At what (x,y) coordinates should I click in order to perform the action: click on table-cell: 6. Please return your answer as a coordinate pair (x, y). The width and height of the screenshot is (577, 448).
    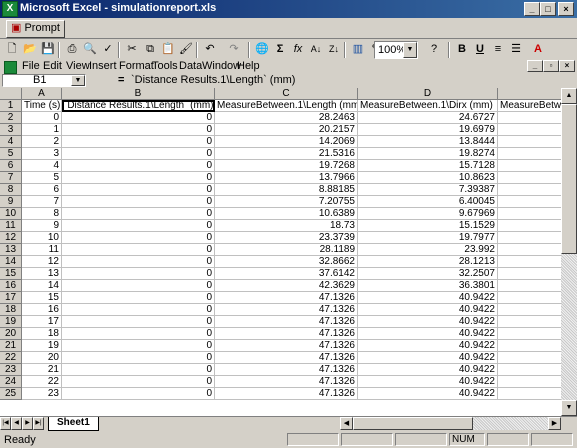
    Looking at the image, I should click on (42, 190).